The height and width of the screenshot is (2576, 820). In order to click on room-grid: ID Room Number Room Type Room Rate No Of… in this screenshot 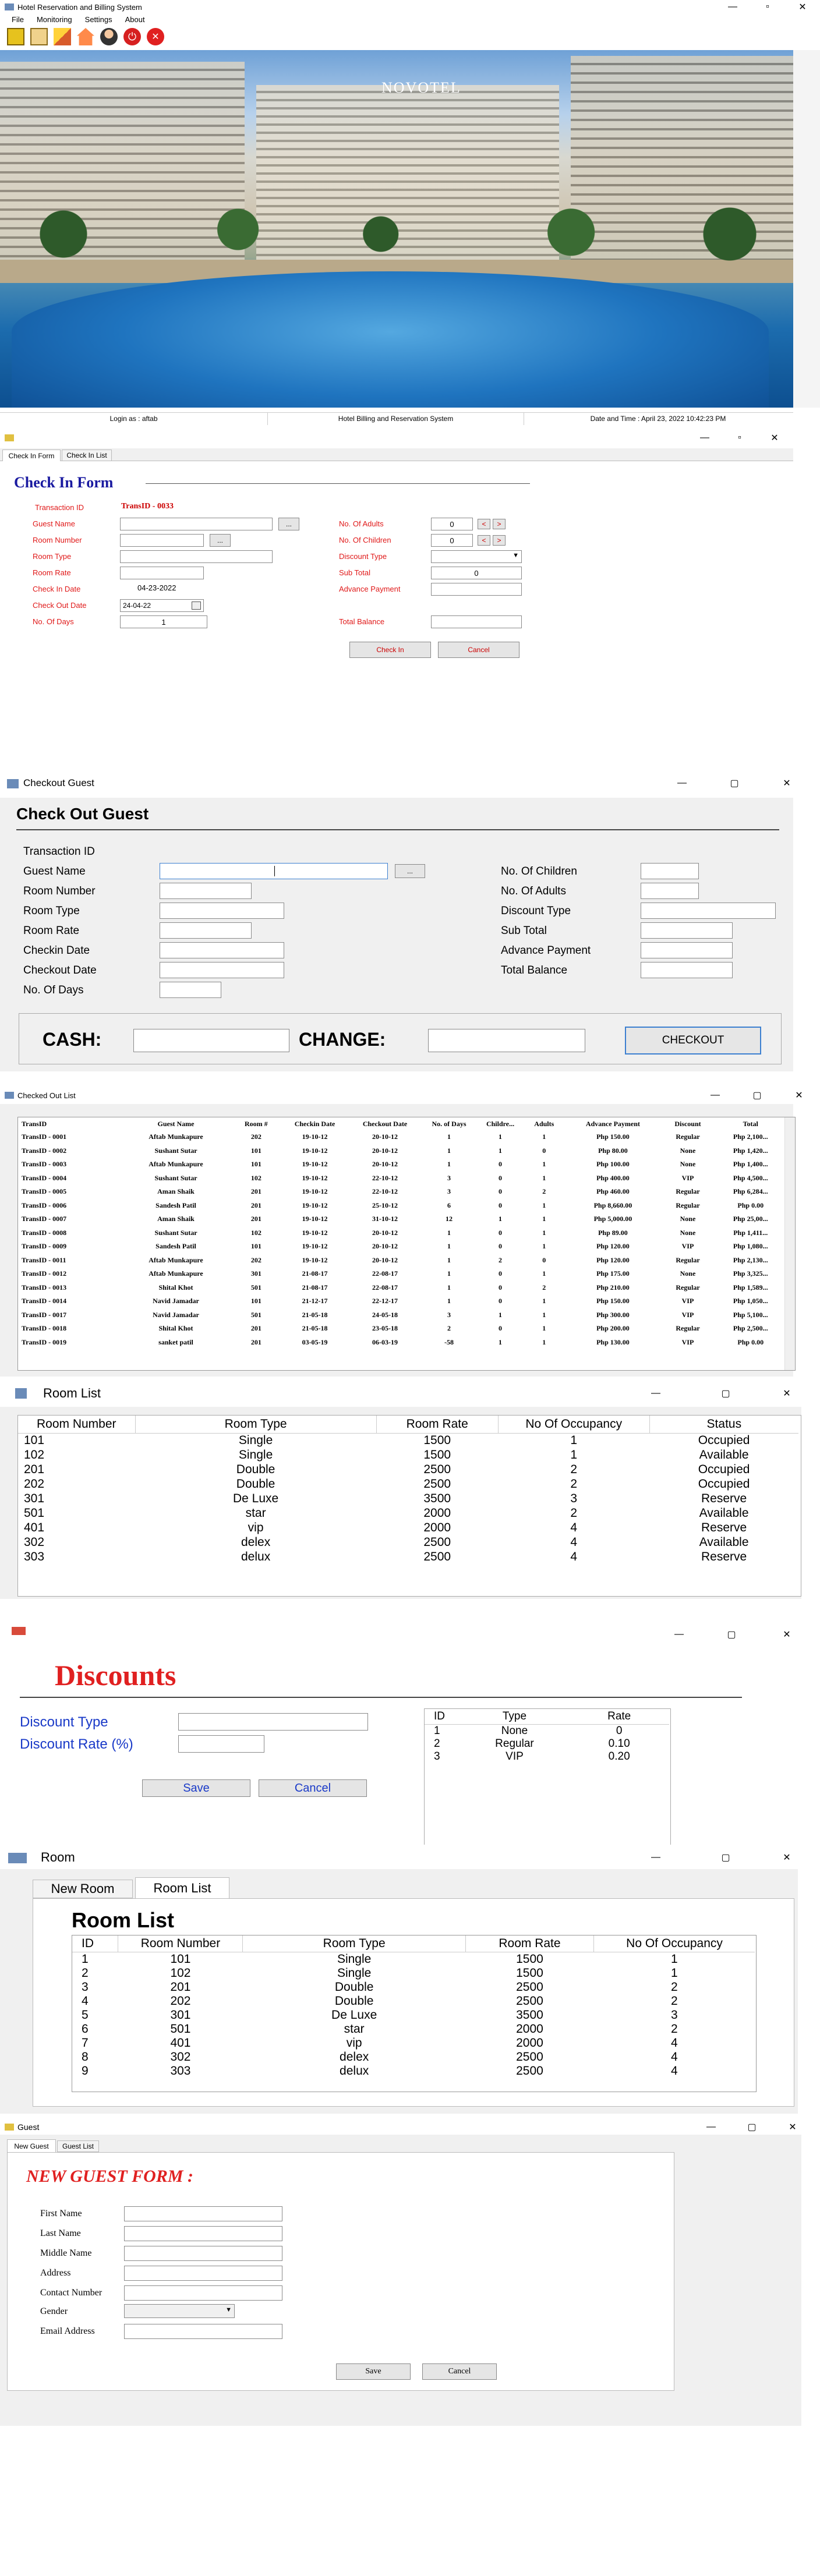, I will do `click(414, 2013)`.